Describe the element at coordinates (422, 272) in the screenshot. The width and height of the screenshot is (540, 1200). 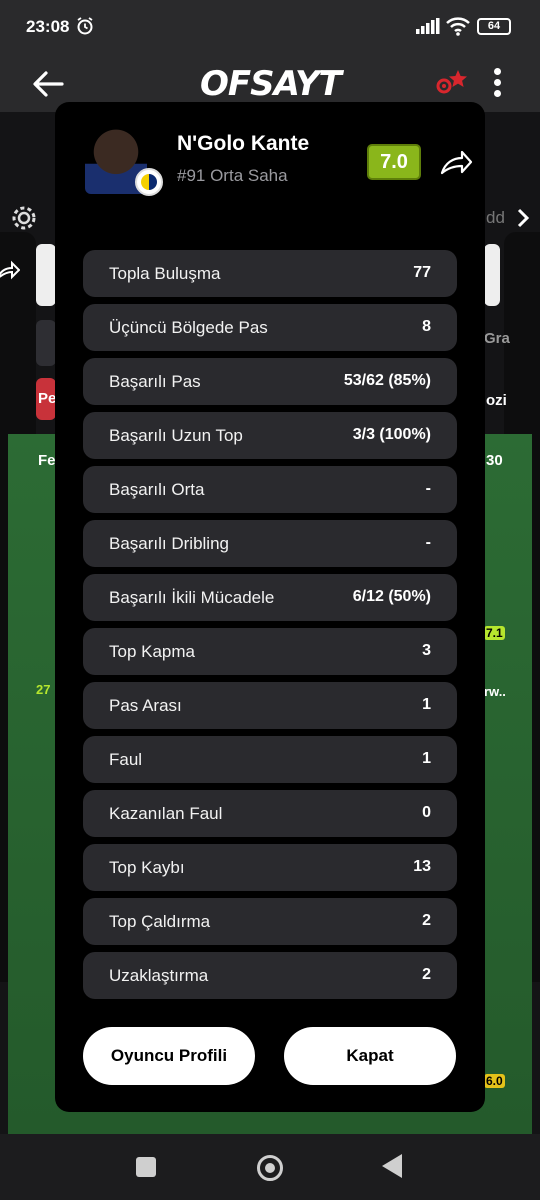
I see `stat-value: 77` at that location.